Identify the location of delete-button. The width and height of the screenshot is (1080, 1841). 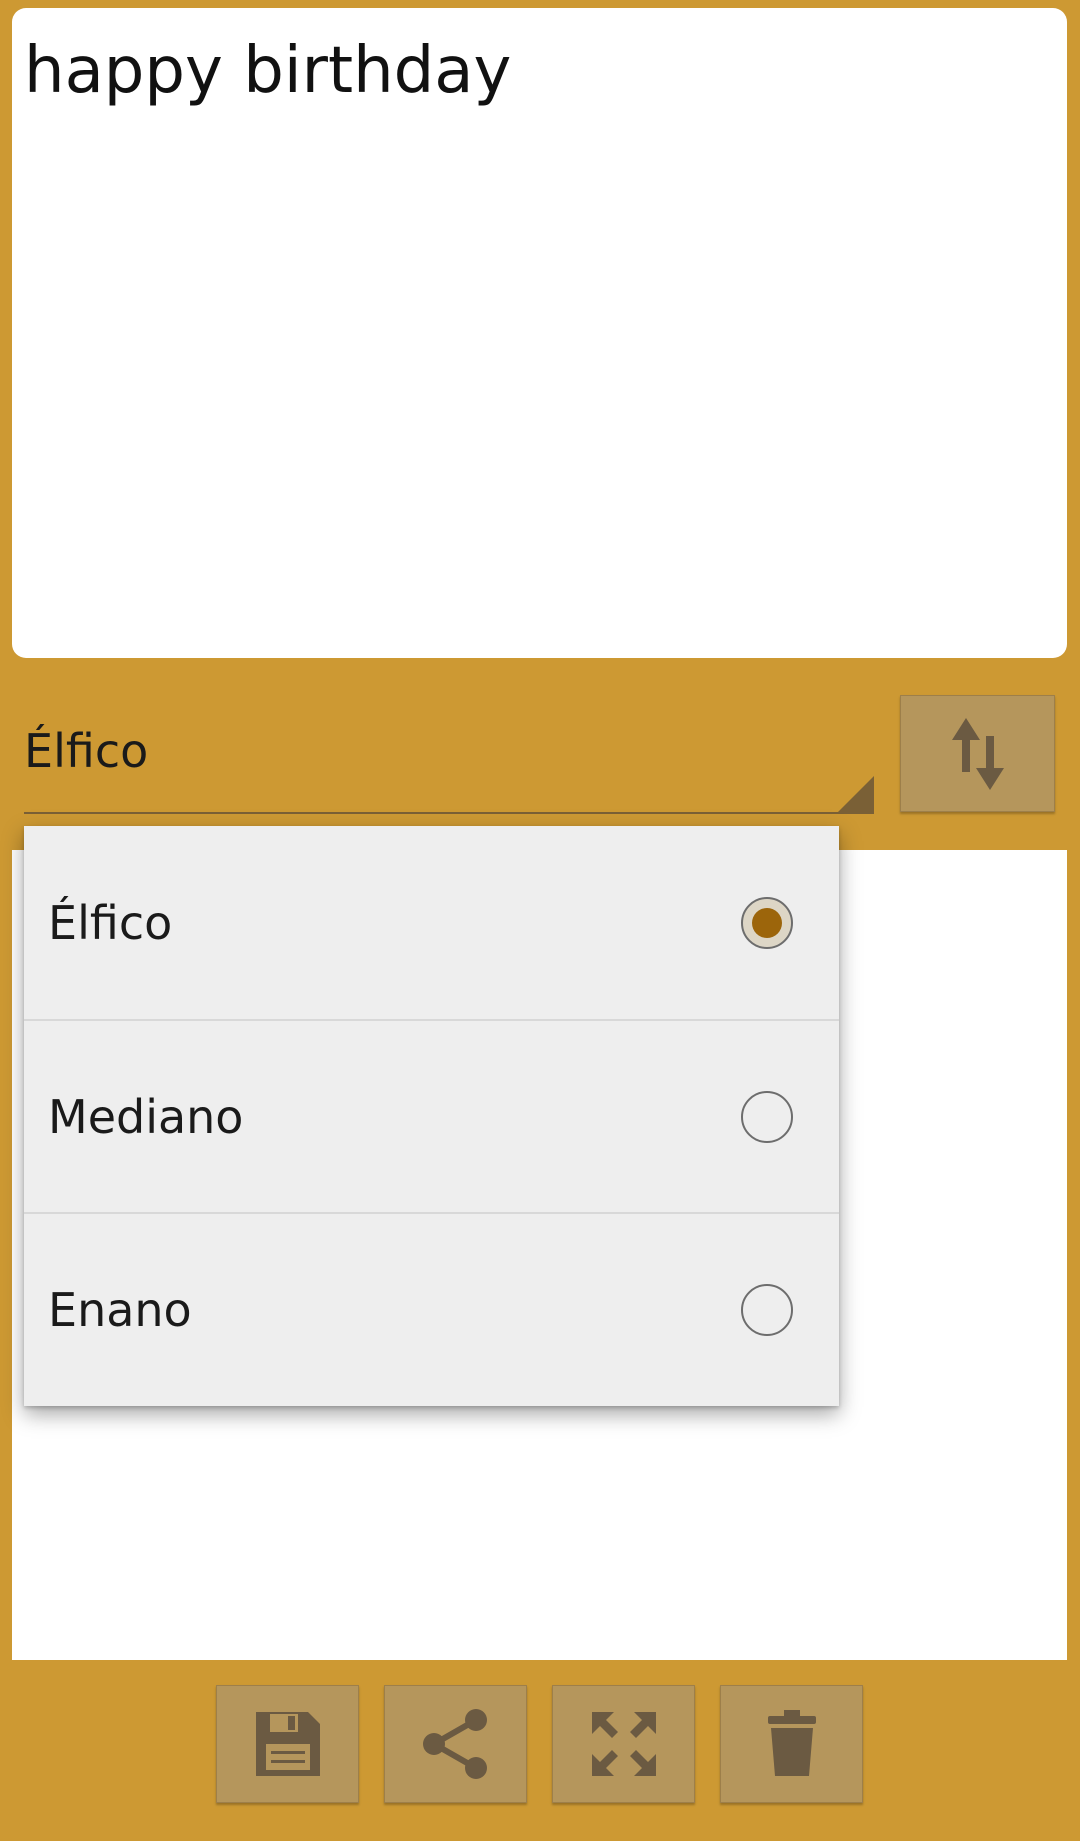
(791, 1744).